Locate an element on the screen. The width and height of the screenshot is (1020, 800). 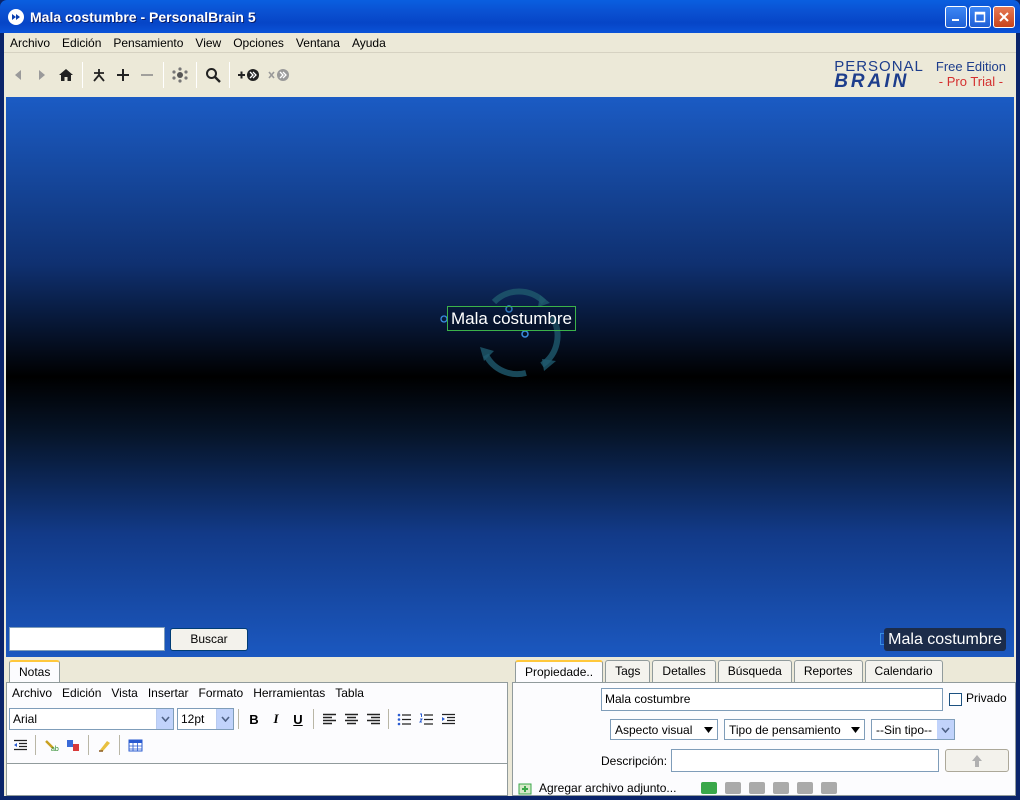
add-brain-icon is located at coordinates (249, 75).